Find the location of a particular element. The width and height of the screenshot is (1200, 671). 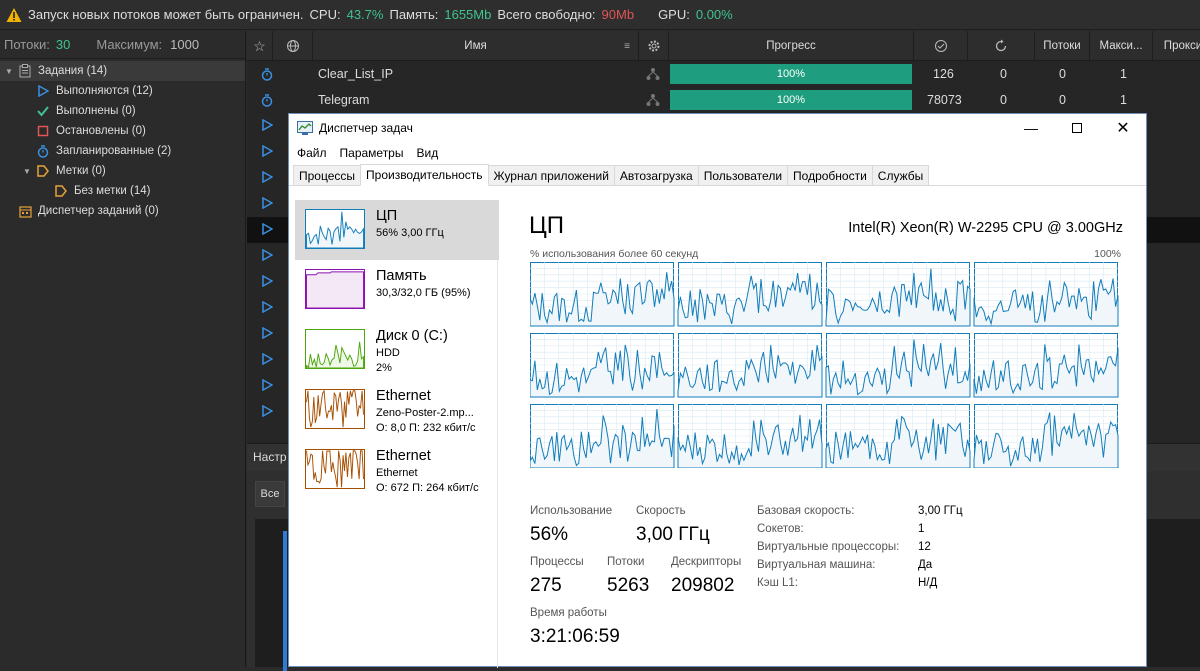

tab-details: Подробности is located at coordinates (830, 175).